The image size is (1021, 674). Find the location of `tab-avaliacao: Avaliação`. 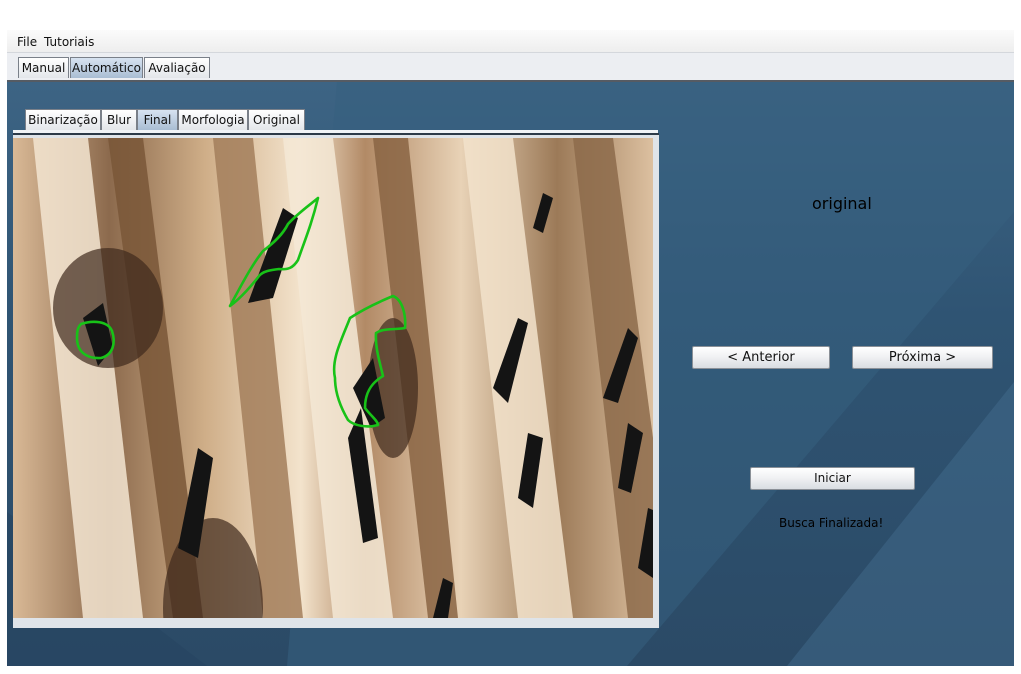

tab-avaliacao: Avaliação is located at coordinates (177, 67).